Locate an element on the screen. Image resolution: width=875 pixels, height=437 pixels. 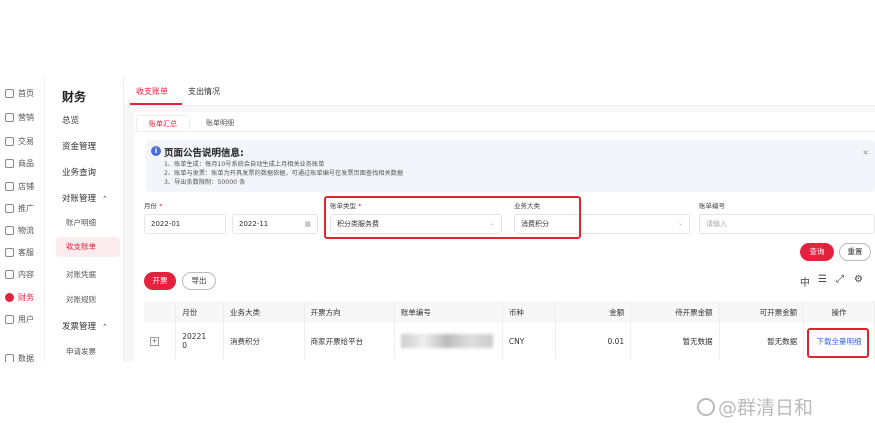
col-direction: 开票方向 is located at coordinates (349, 312).